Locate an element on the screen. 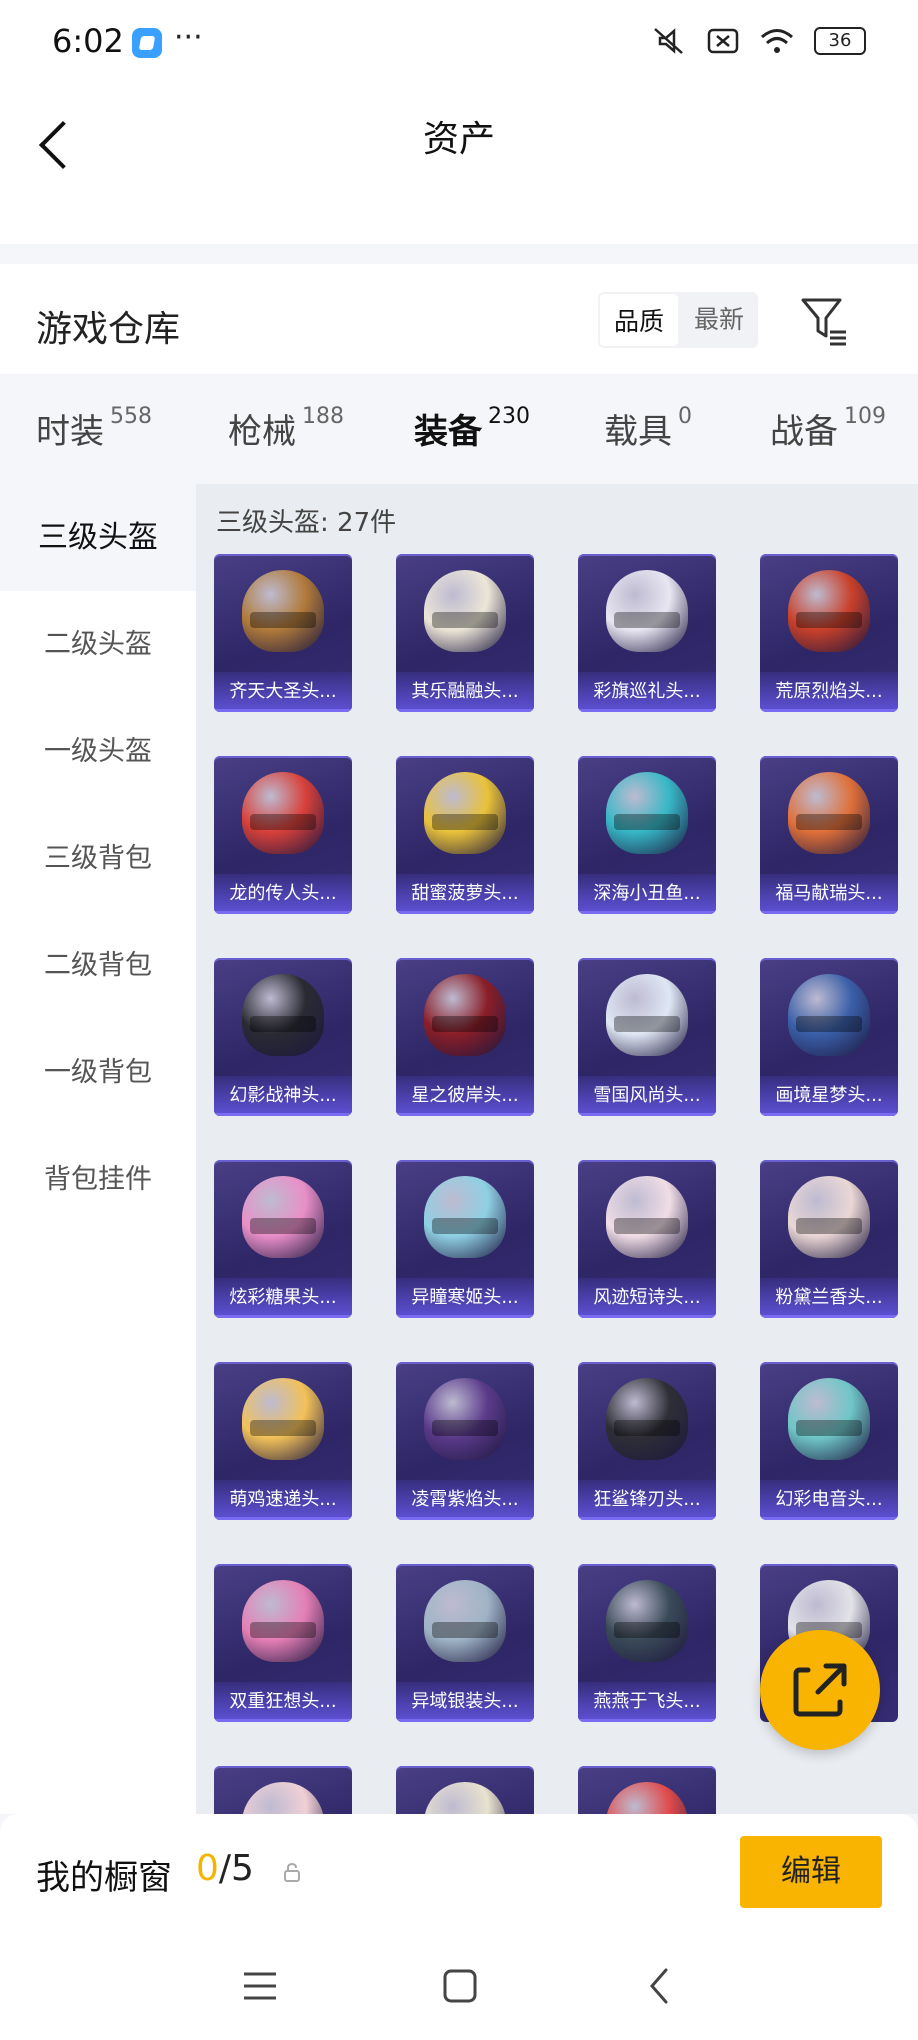 This screenshot has height=2040, width=918. tab-count: 558 is located at coordinates (131, 416).